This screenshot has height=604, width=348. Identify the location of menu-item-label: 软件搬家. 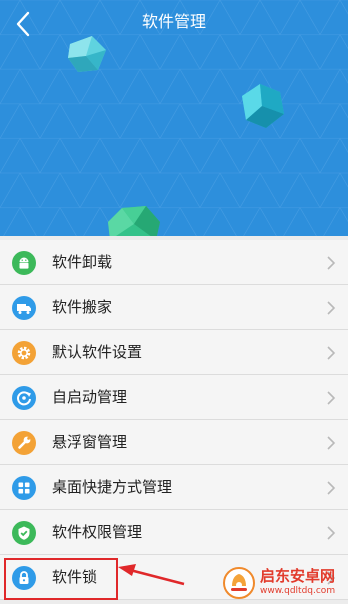
(82, 307).